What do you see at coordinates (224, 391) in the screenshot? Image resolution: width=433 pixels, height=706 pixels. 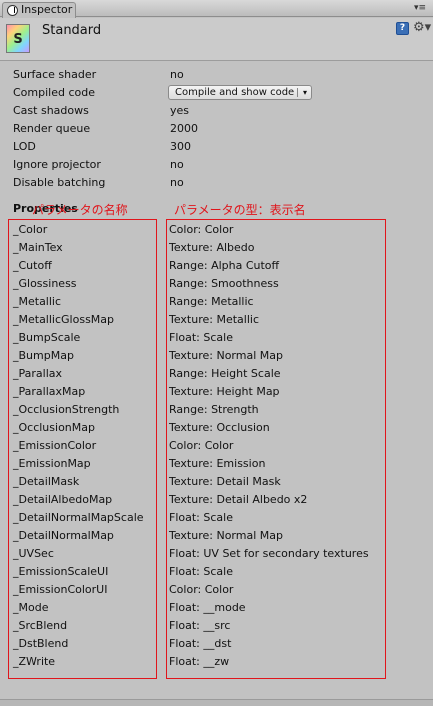 I see `property-type: Texture: Height Map` at bounding box center [224, 391].